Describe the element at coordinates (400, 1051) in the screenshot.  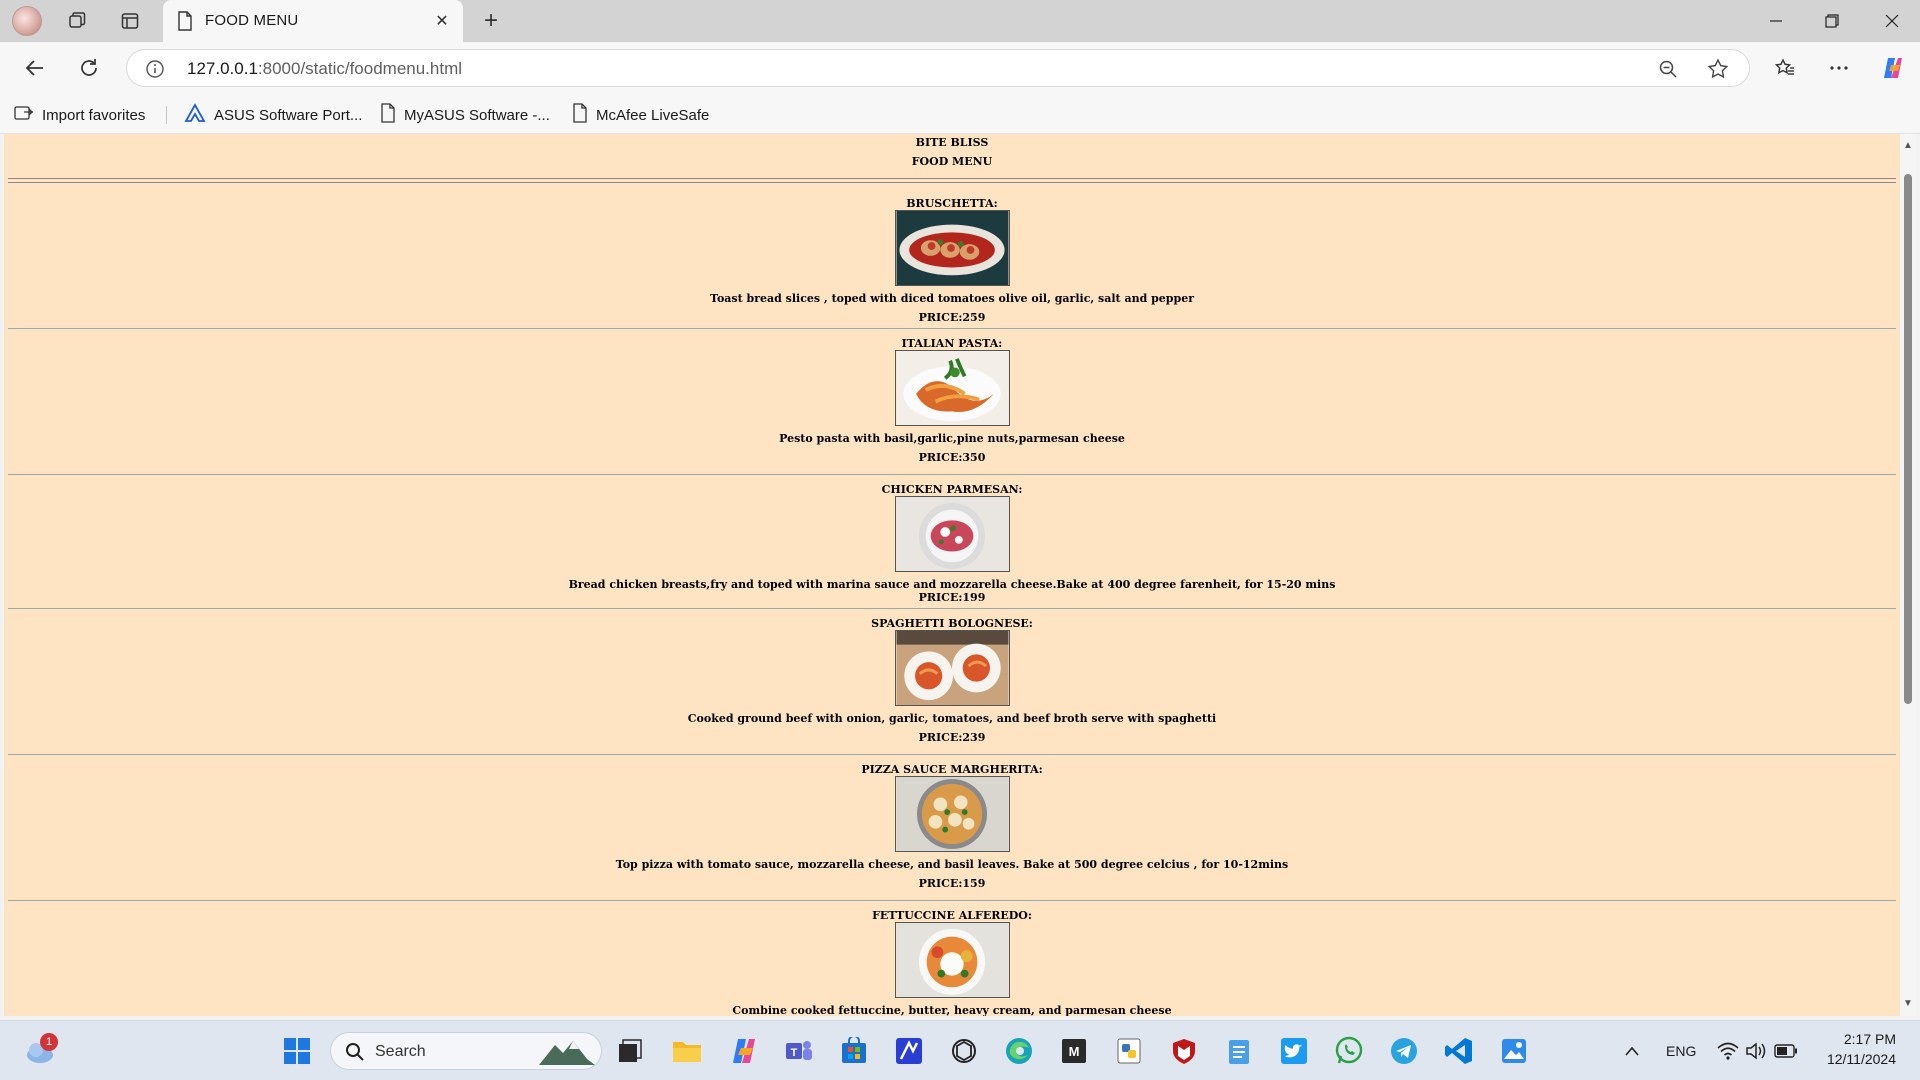
I see `search-label: Search` at that location.